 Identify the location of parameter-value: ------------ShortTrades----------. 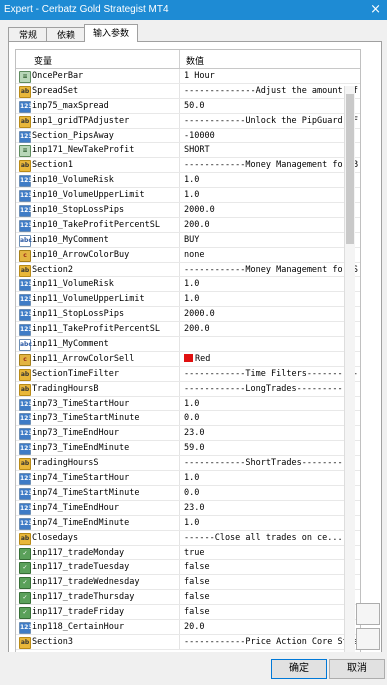
(271, 463).